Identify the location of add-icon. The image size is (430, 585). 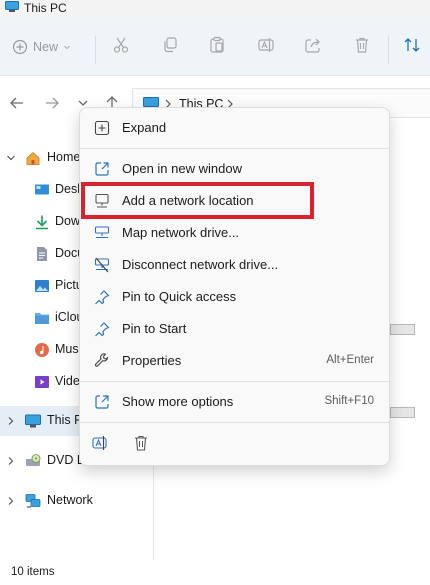
(20, 47).